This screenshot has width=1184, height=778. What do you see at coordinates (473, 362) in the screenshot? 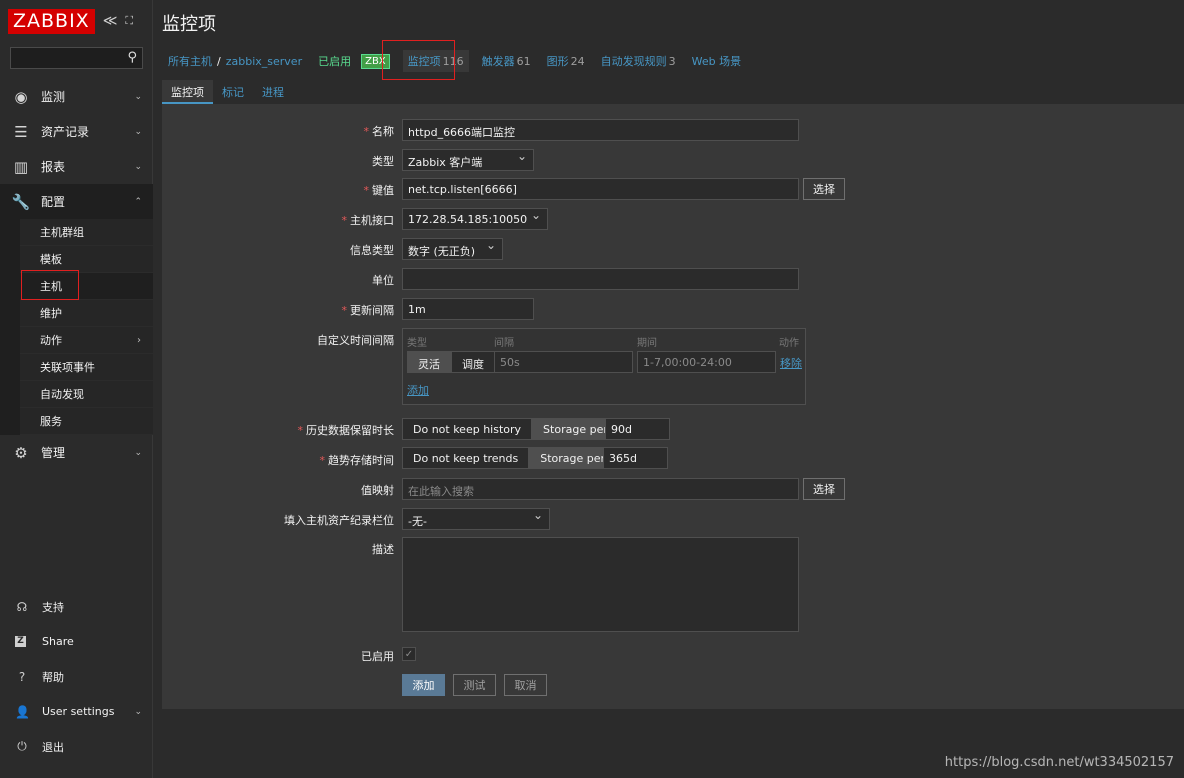
I see `scheduling-option: 调度` at bounding box center [473, 362].